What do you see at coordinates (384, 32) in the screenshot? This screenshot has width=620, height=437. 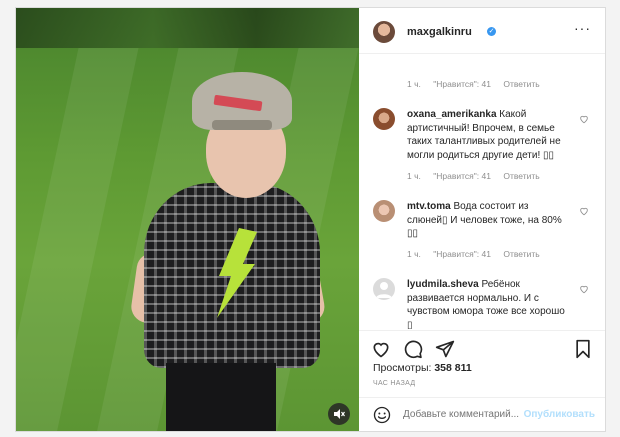 I see `author-avatar` at bounding box center [384, 32].